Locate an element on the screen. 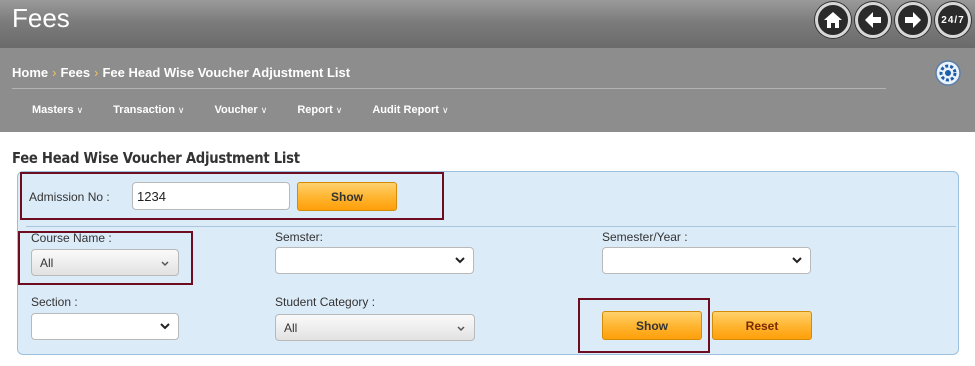  section-label: Section : is located at coordinates (54, 302).